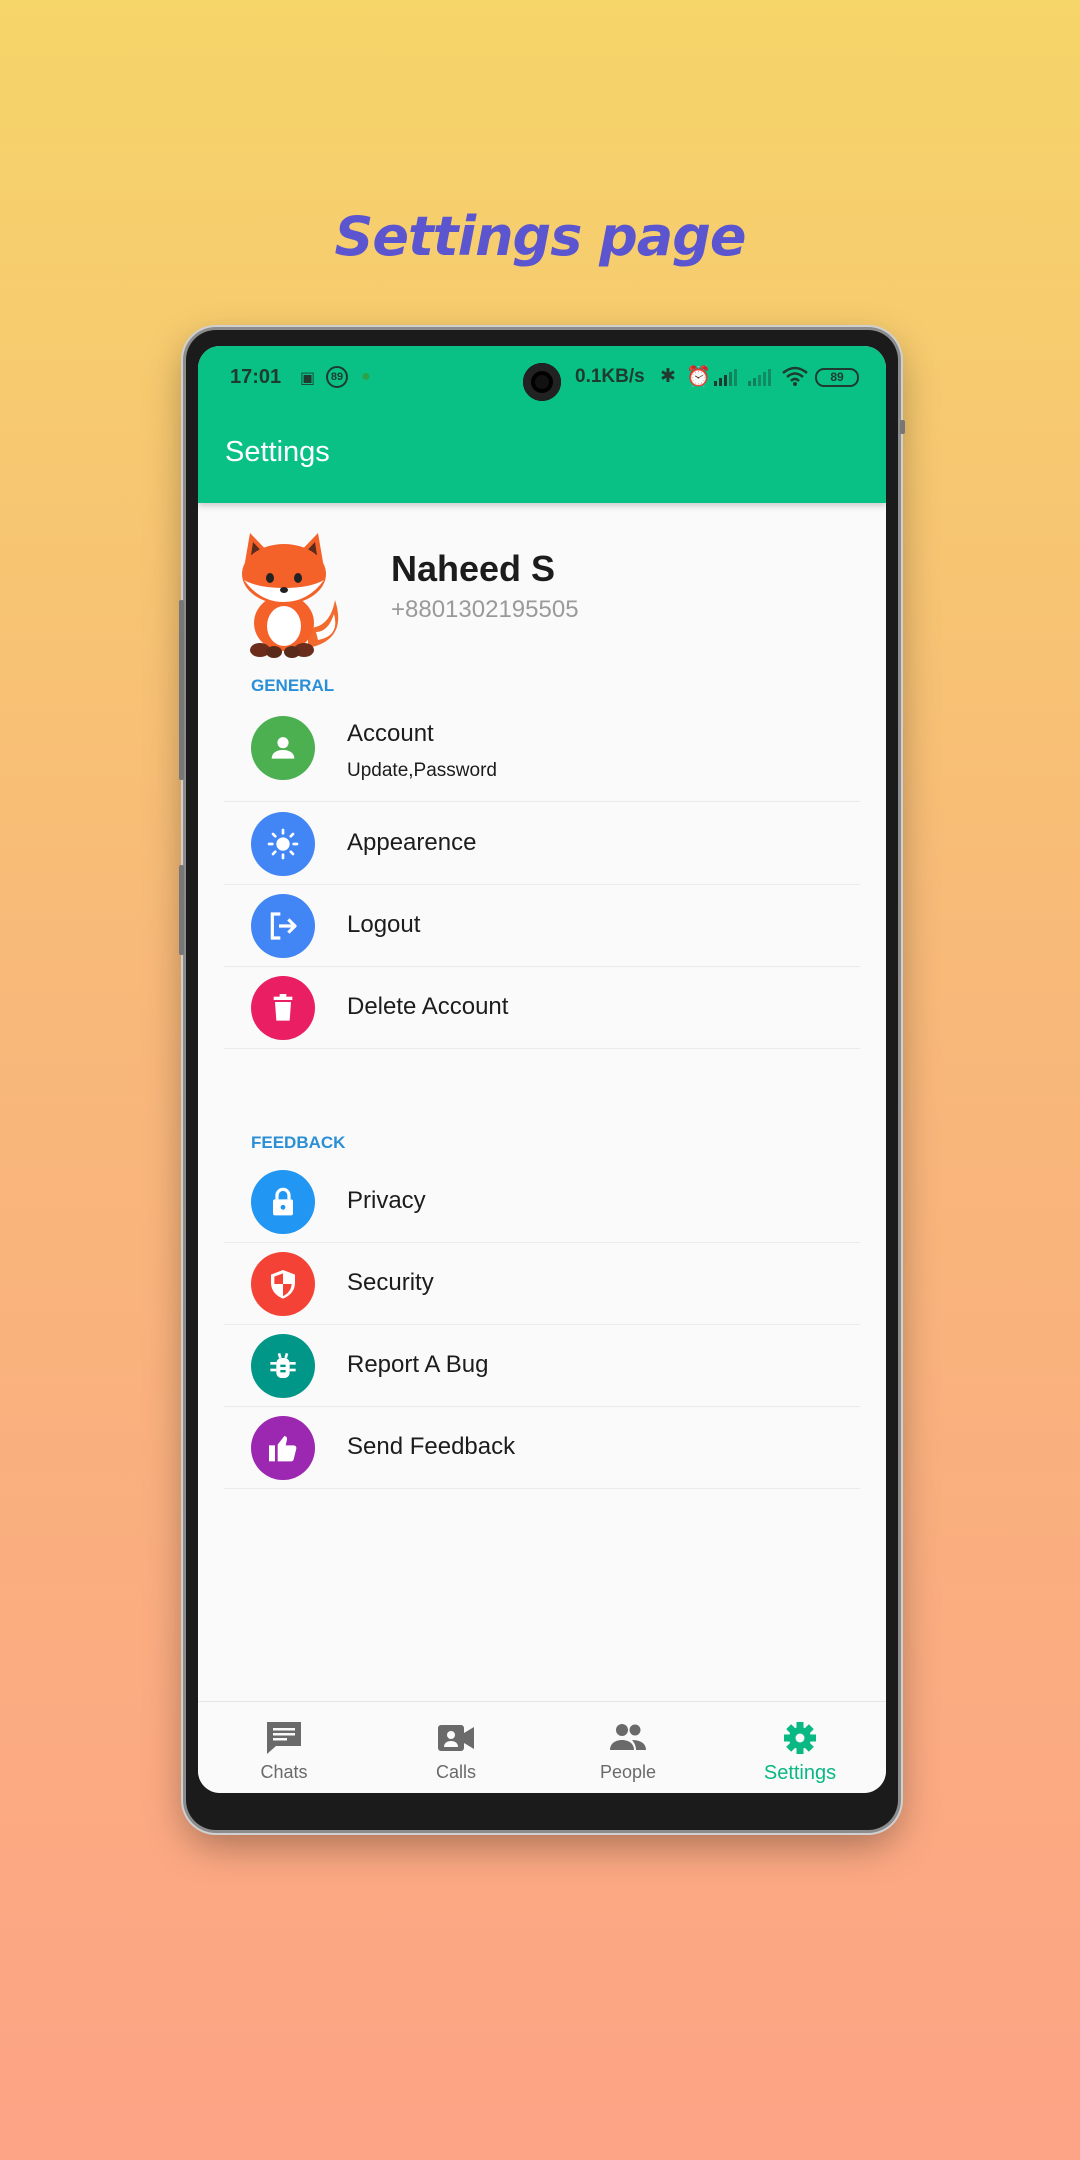  What do you see at coordinates (540, 236) in the screenshot?
I see `page-headline: Settings page` at bounding box center [540, 236].